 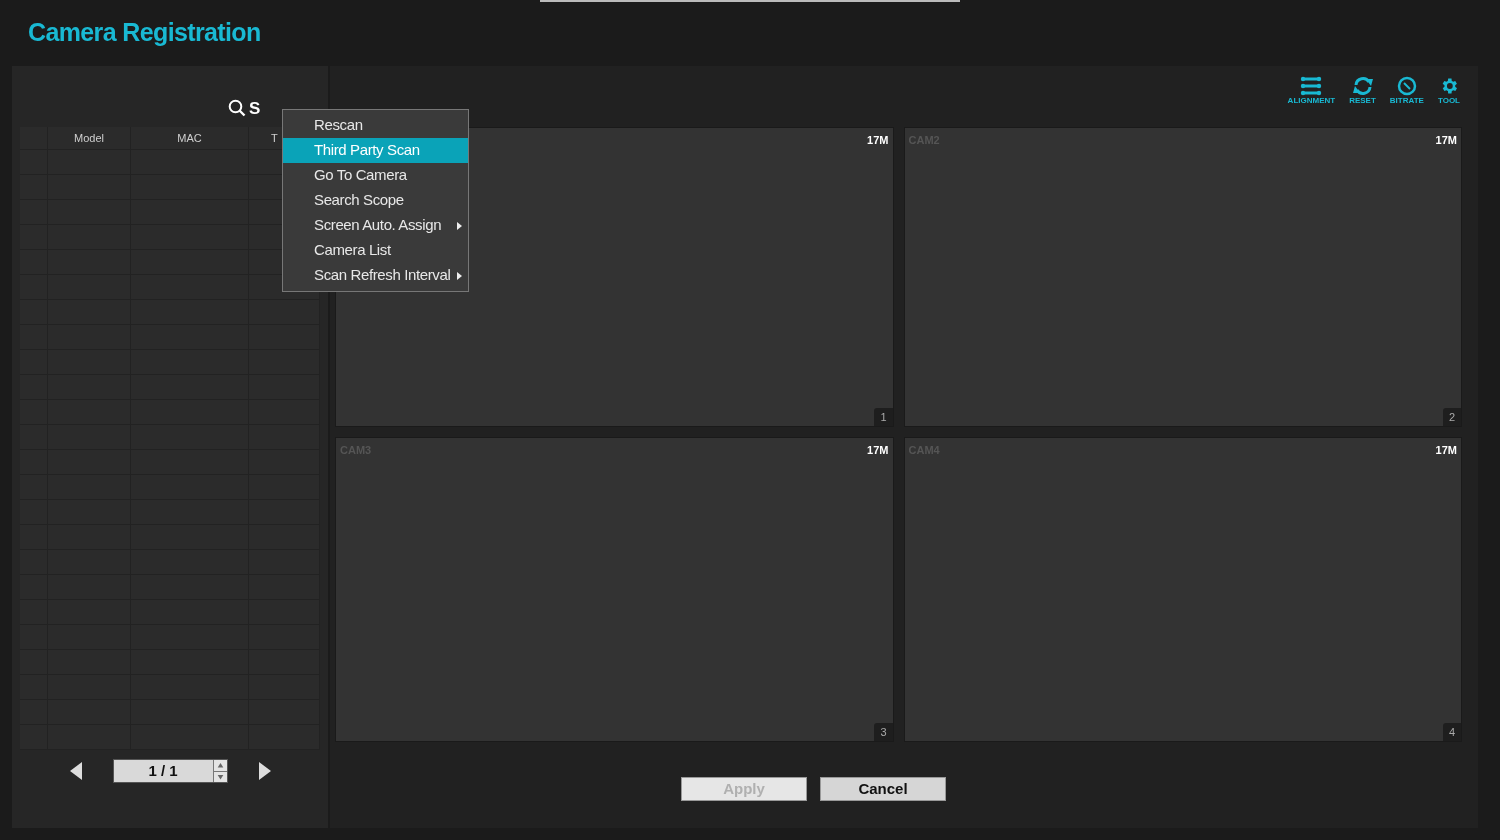 What do you see at coordinates (144, 33) in the screenshot?
I see `window-title: Camera Registration` at bounding box center [144, 33].